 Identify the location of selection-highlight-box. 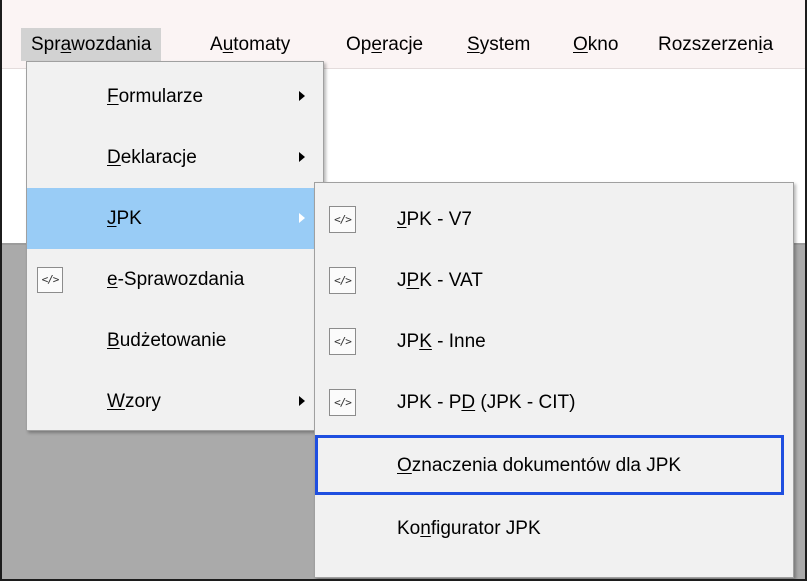
(549, 465).